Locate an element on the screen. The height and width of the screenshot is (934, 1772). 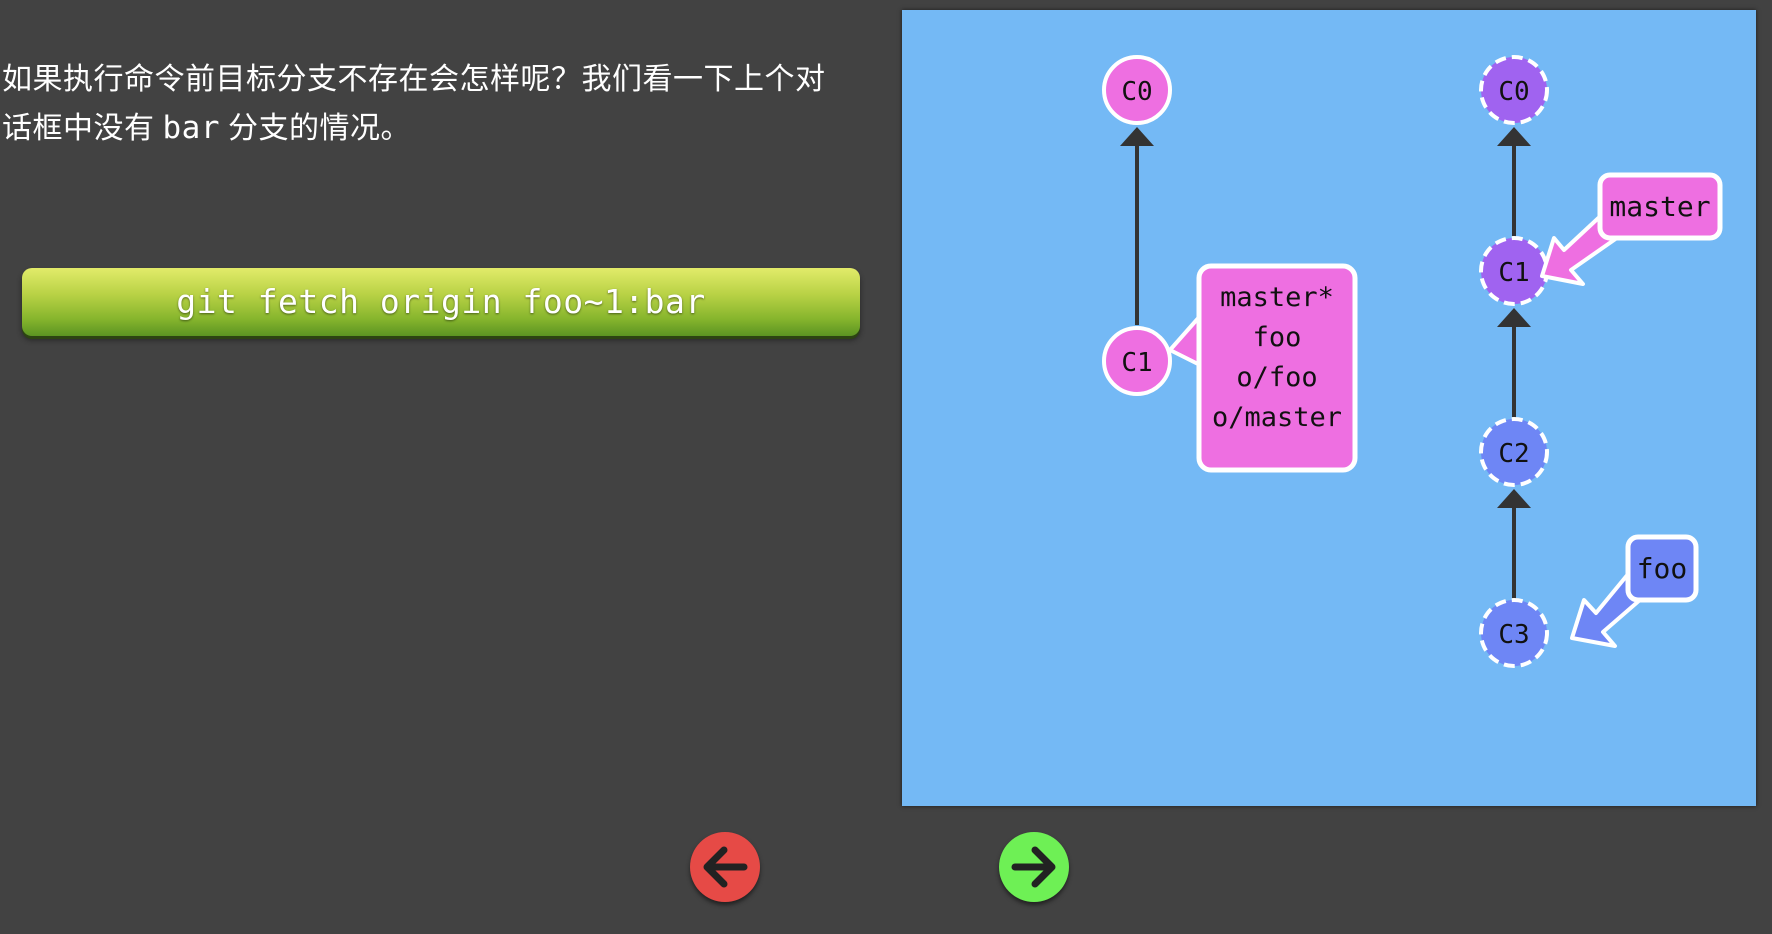
remote-edge-c2-c1-arrowhead is located at coordinates (1514, 317).